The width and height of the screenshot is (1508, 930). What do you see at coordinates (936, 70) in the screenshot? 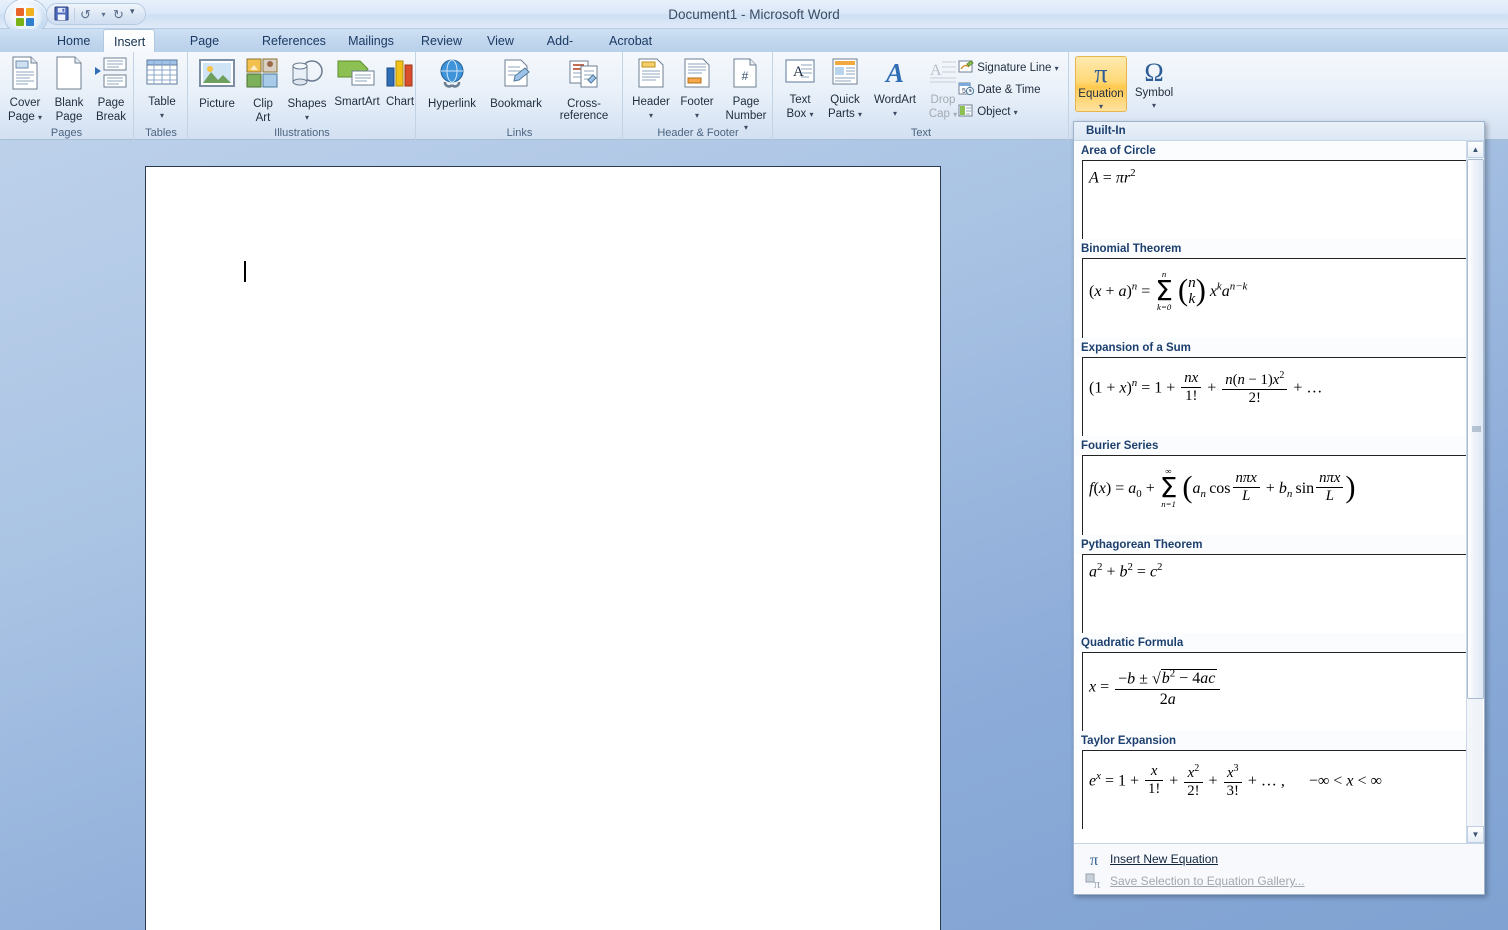
I see `svg-text: A` at bounding box center [936, 70].